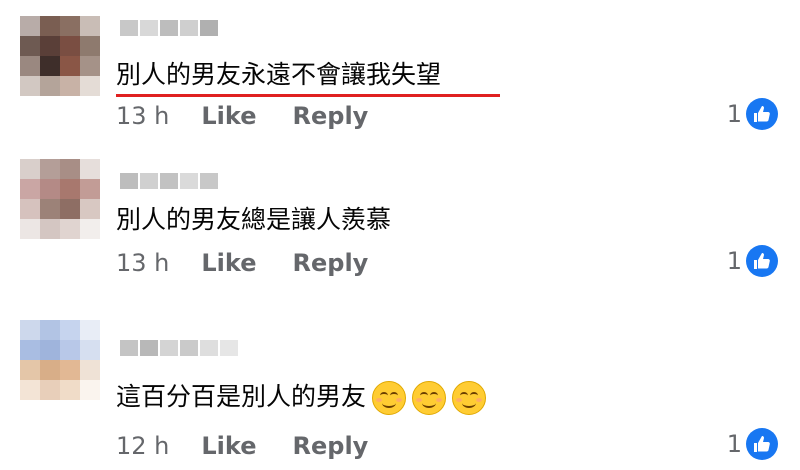  Describe the element at coordinates (260, 446) in the screenshot. I see `comment-actions: 12 h Like Reply` at that location.